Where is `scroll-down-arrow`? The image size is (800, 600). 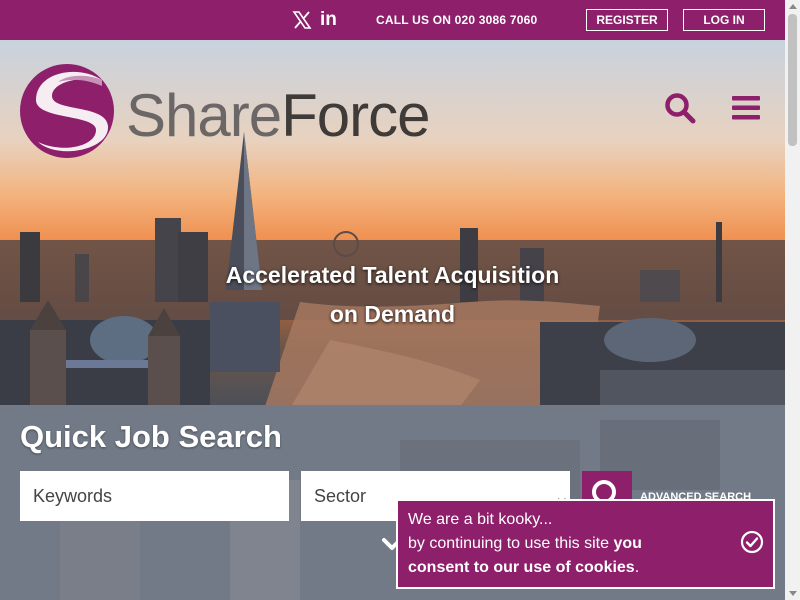
scroll-down-arrow is located at coordinates (793, 593).